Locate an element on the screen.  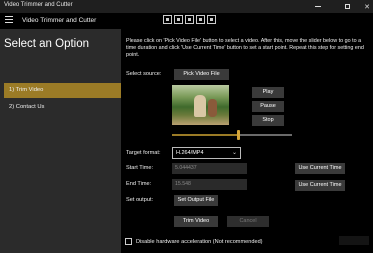
minimize-button is located at coordinates (318, 6).